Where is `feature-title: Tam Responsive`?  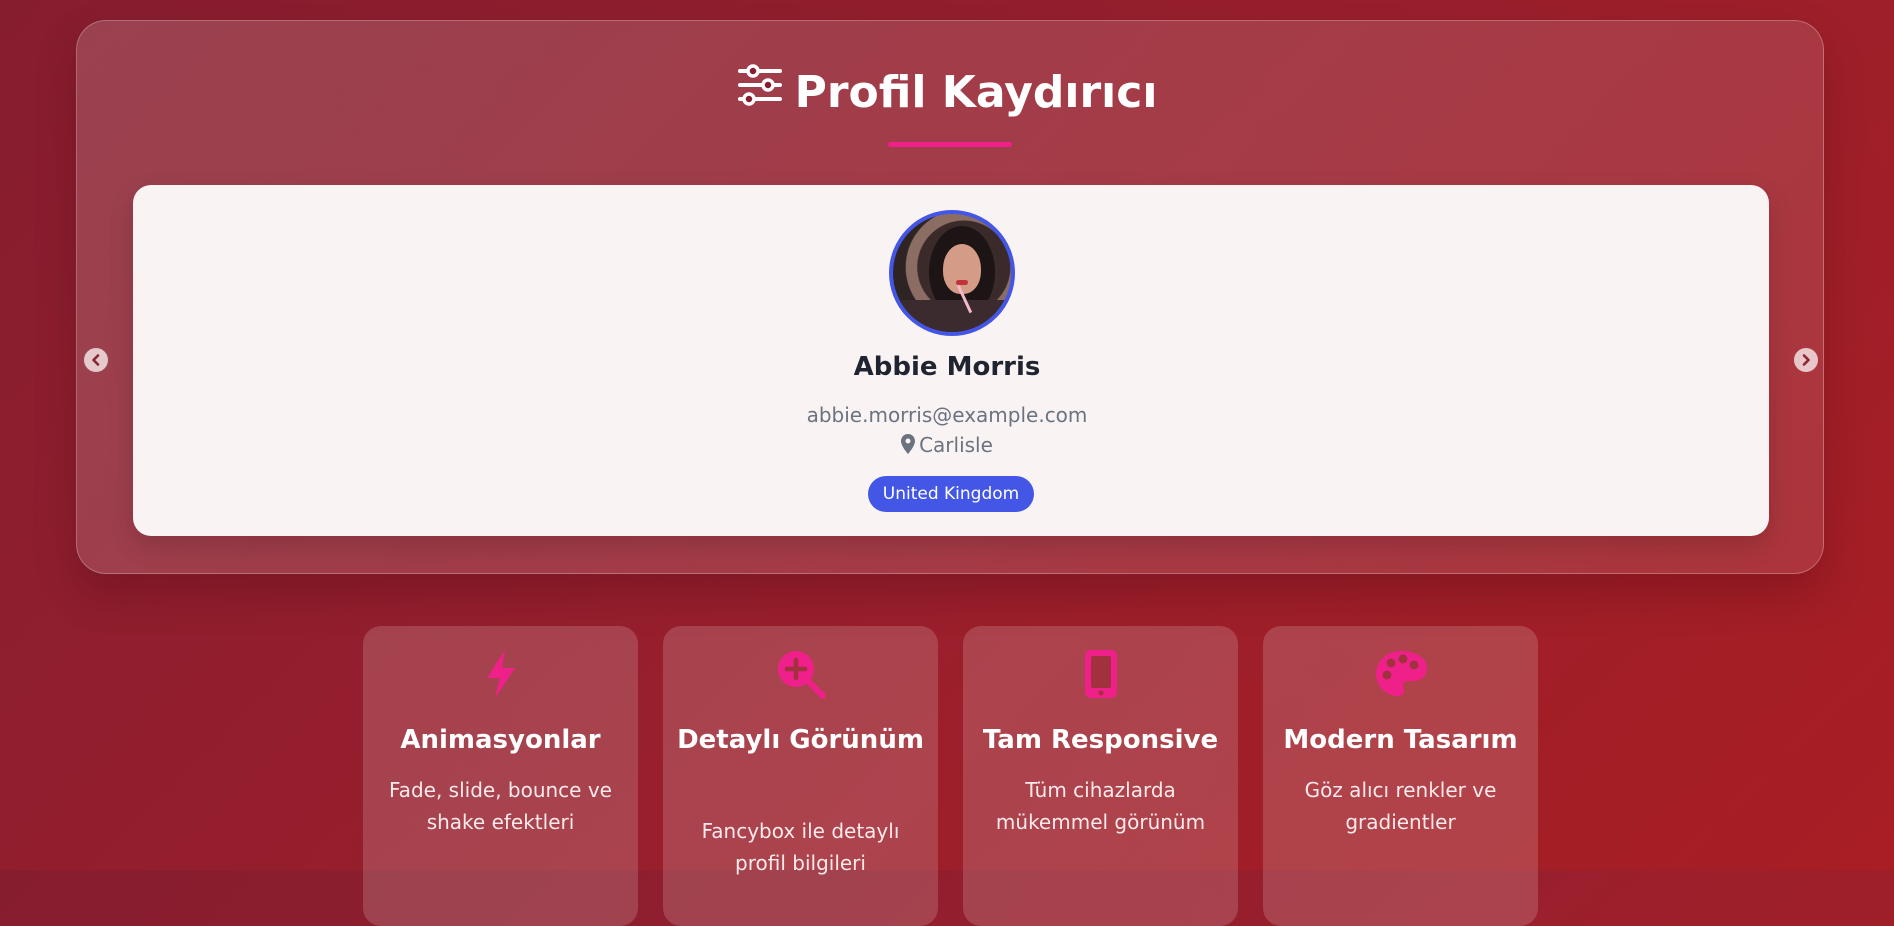 feature-title: Tam Responsive is located at coordinates (1100, 740).